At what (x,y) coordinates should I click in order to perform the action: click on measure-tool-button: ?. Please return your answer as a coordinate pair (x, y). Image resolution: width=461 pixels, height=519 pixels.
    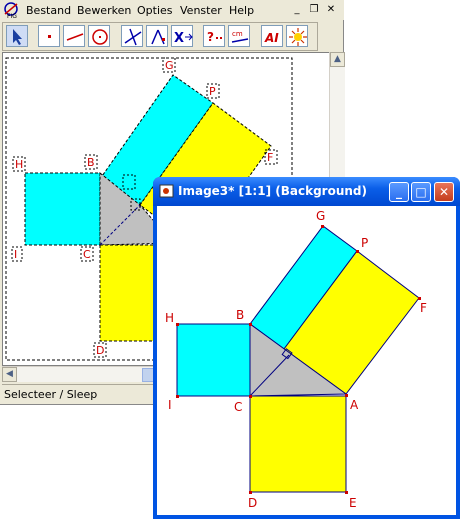
    Looking at the image, I should click on (214, 36).